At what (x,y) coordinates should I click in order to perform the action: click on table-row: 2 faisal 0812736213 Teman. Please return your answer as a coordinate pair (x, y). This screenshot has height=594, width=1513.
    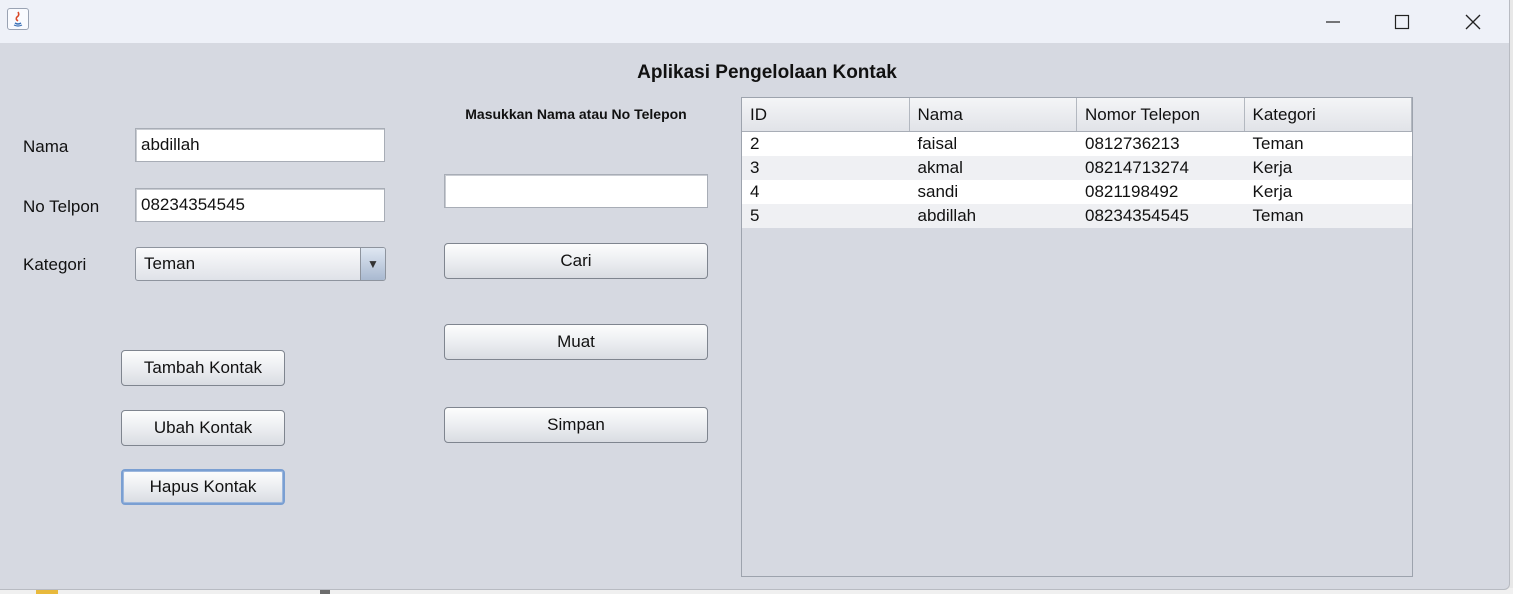
    Looking at the image, I should click on (1077, 144).